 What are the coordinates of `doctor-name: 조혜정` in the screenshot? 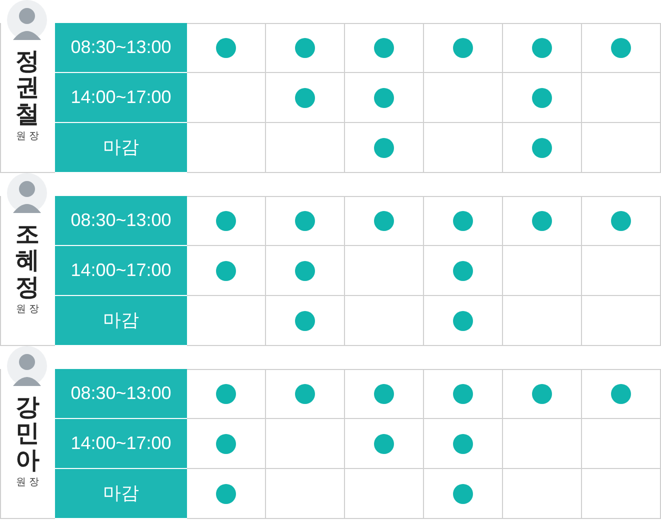 It's located at (28, 260).